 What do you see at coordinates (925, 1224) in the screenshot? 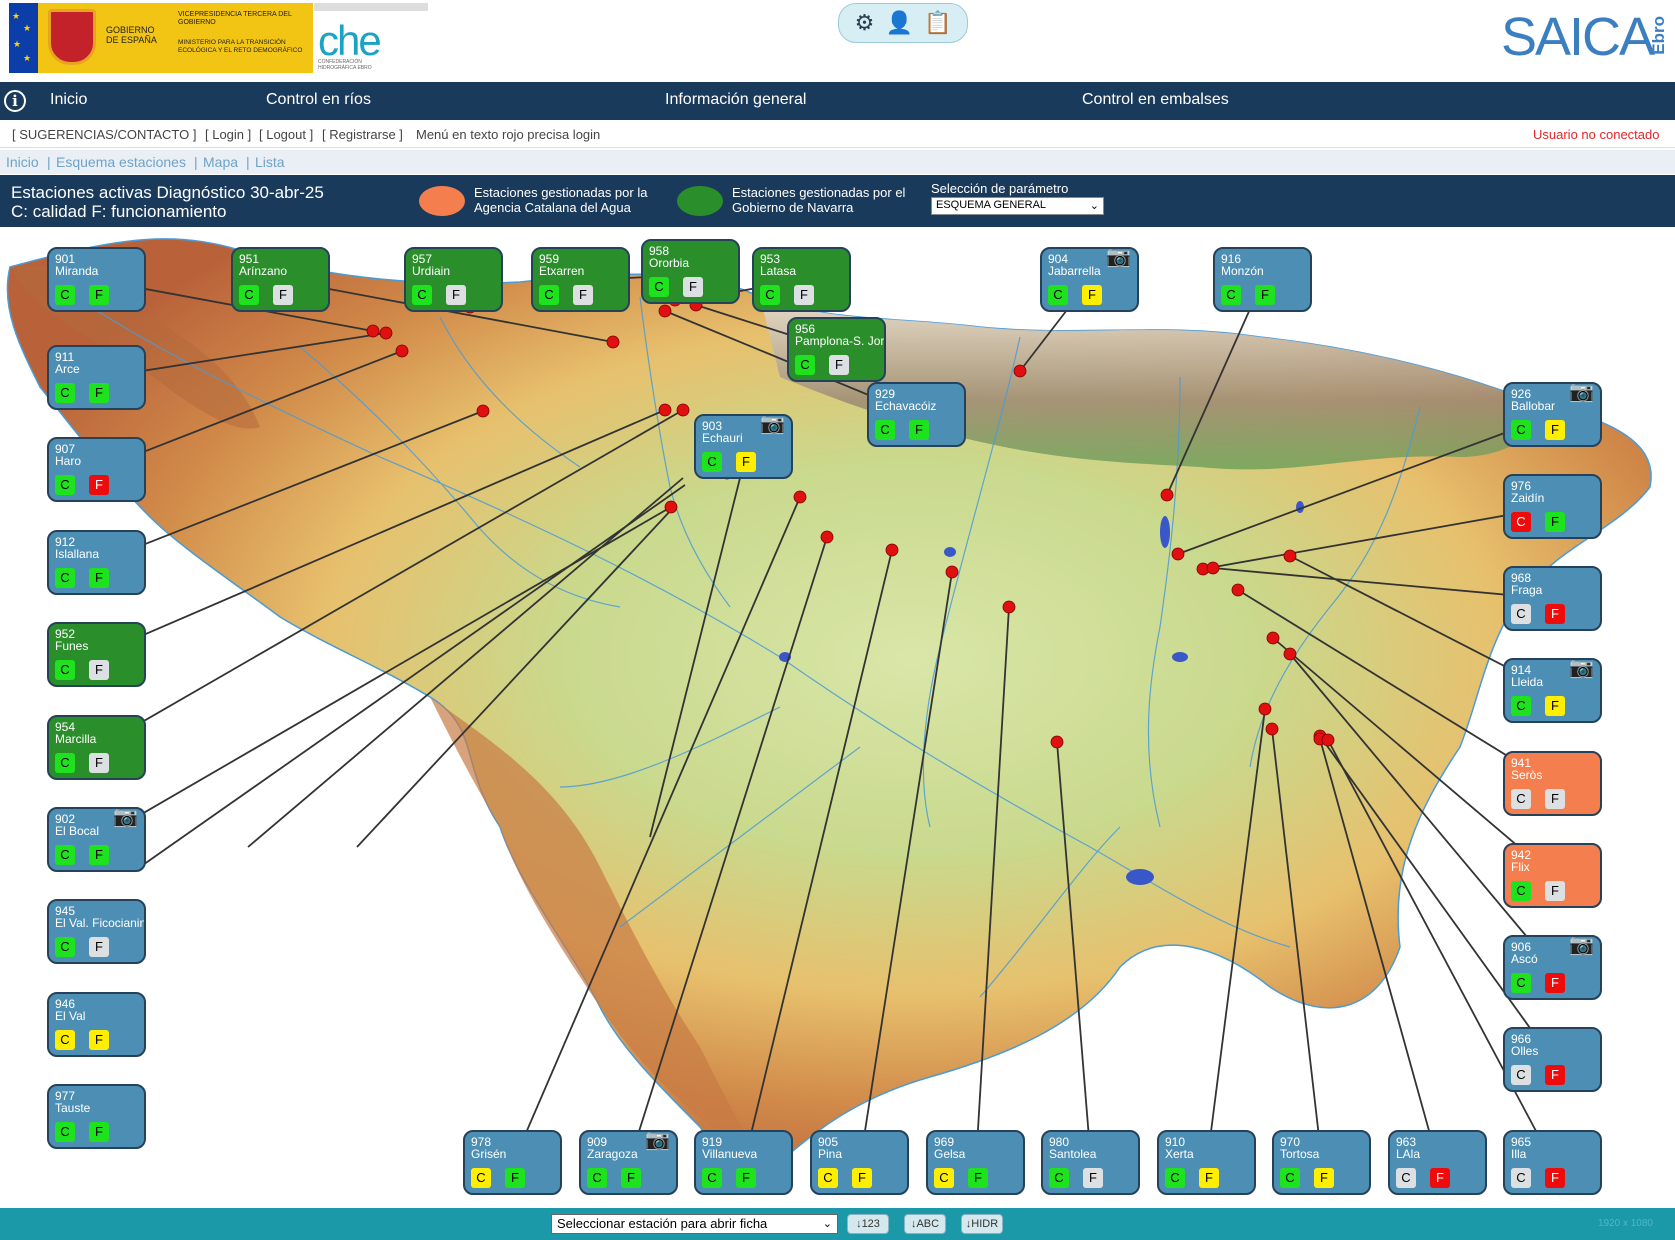
I see `sort-alpha-button: ↓ABC` at bounding box center [925, 1224].